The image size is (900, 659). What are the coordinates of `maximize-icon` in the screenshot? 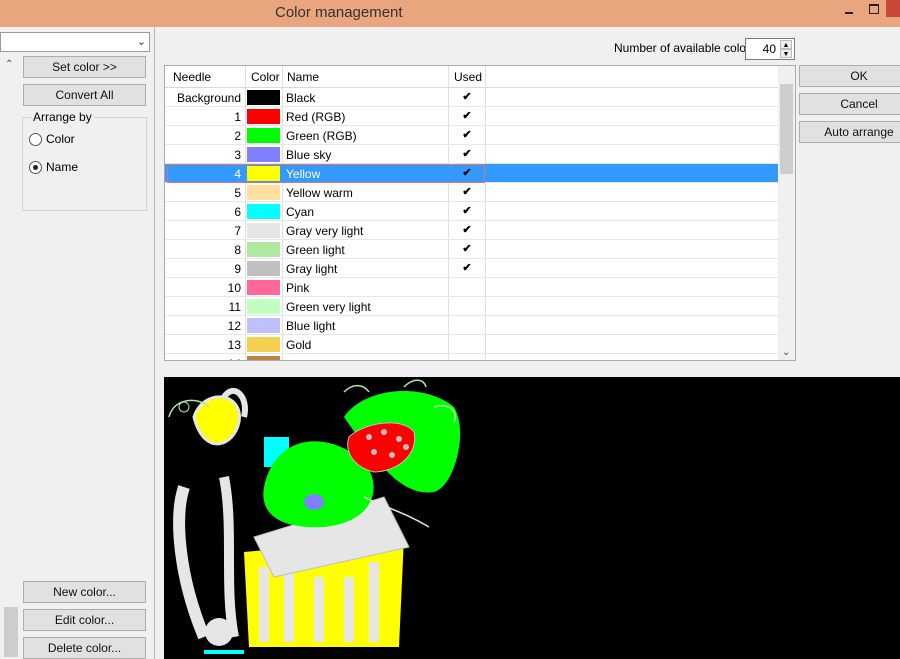 It's located at (874, 9).